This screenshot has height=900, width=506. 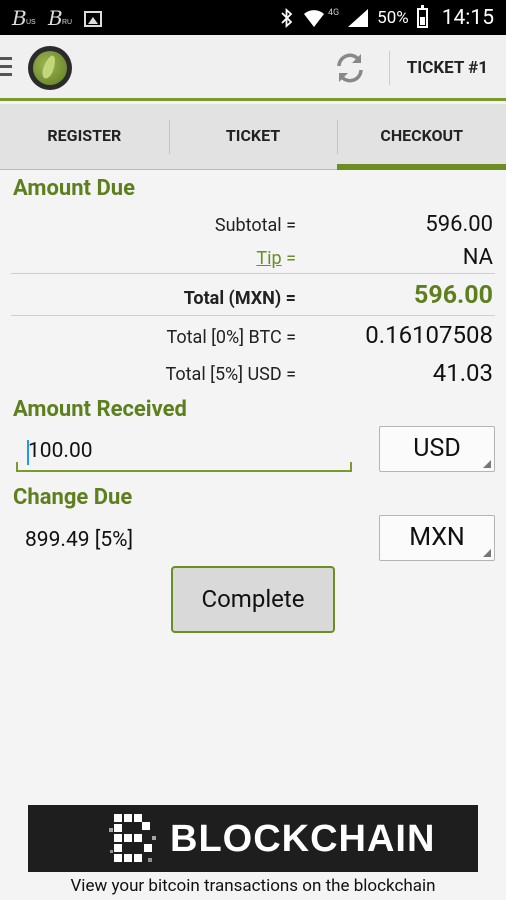 I want to click on amount-received-heading: Amount Received, so click(x=100, y=409).